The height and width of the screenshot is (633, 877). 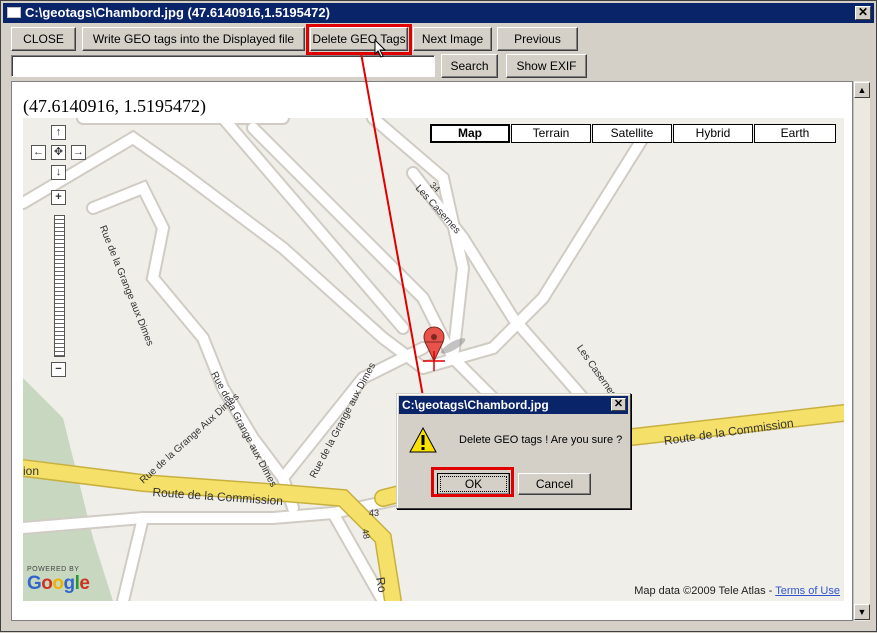 I want to click on pan-right-icon: →, so click(x=78, y=152).